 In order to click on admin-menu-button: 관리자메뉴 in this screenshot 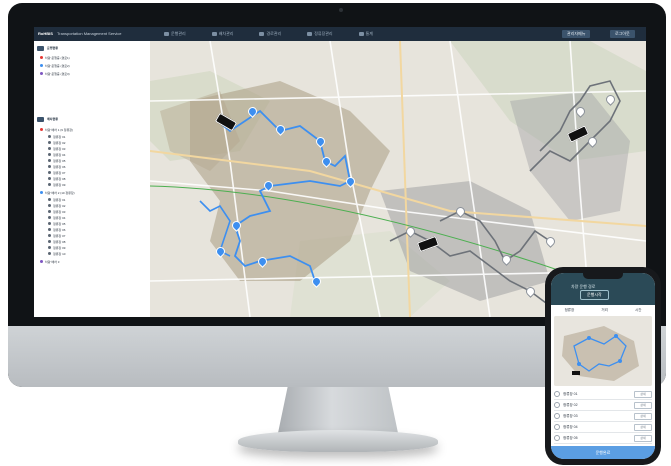, I will do `click(576, 34)`.